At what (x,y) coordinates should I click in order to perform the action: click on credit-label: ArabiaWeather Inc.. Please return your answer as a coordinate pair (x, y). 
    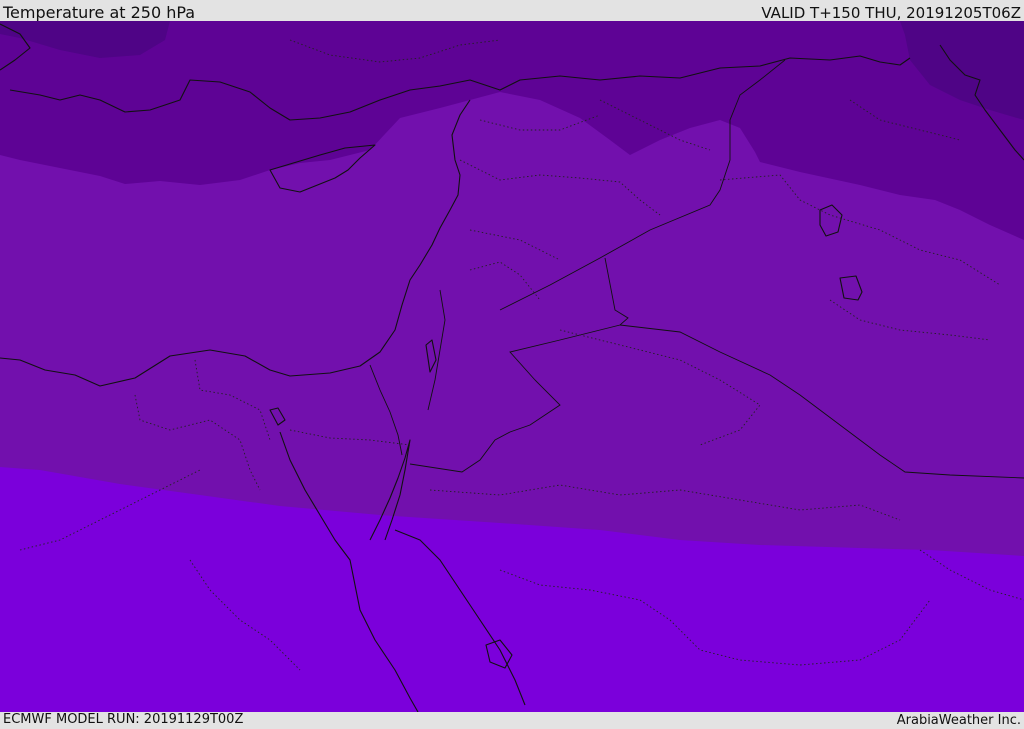
    Looking at the image, I should click on (958, 720).